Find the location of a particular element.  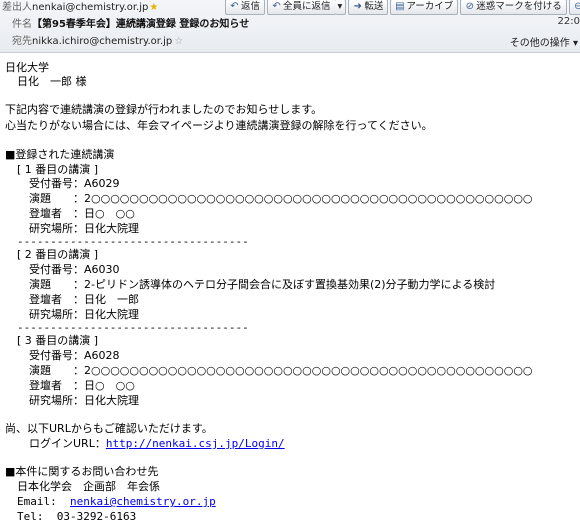

contact-email-line: Email: nenkai@chemistry.or.jp is located at coordinates (116, 501).